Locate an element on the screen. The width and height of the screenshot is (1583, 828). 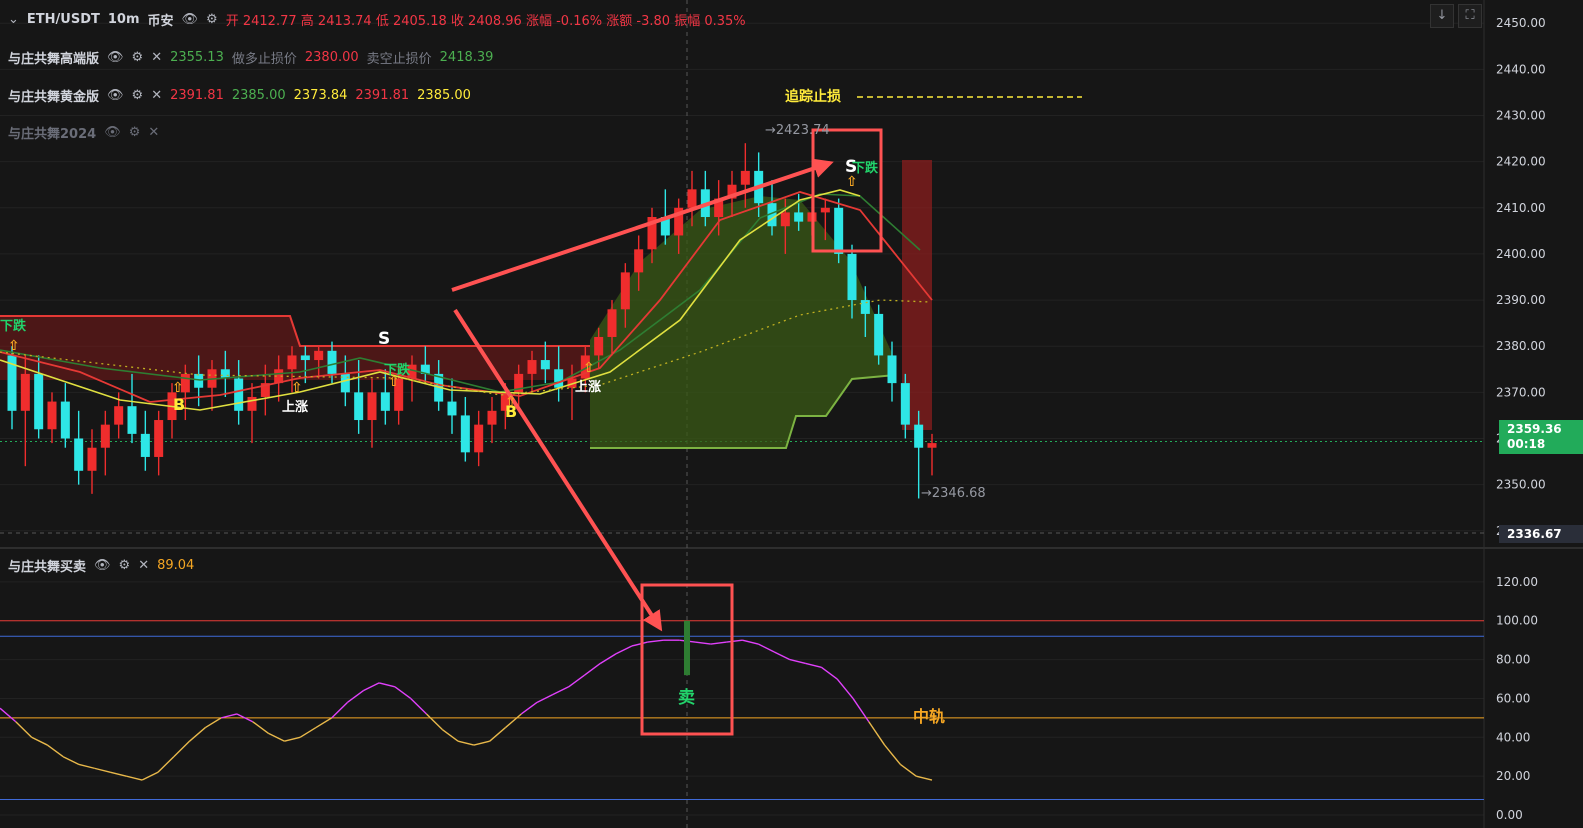
osc-tick: 20.00 is located at coordinates (1513, 776).